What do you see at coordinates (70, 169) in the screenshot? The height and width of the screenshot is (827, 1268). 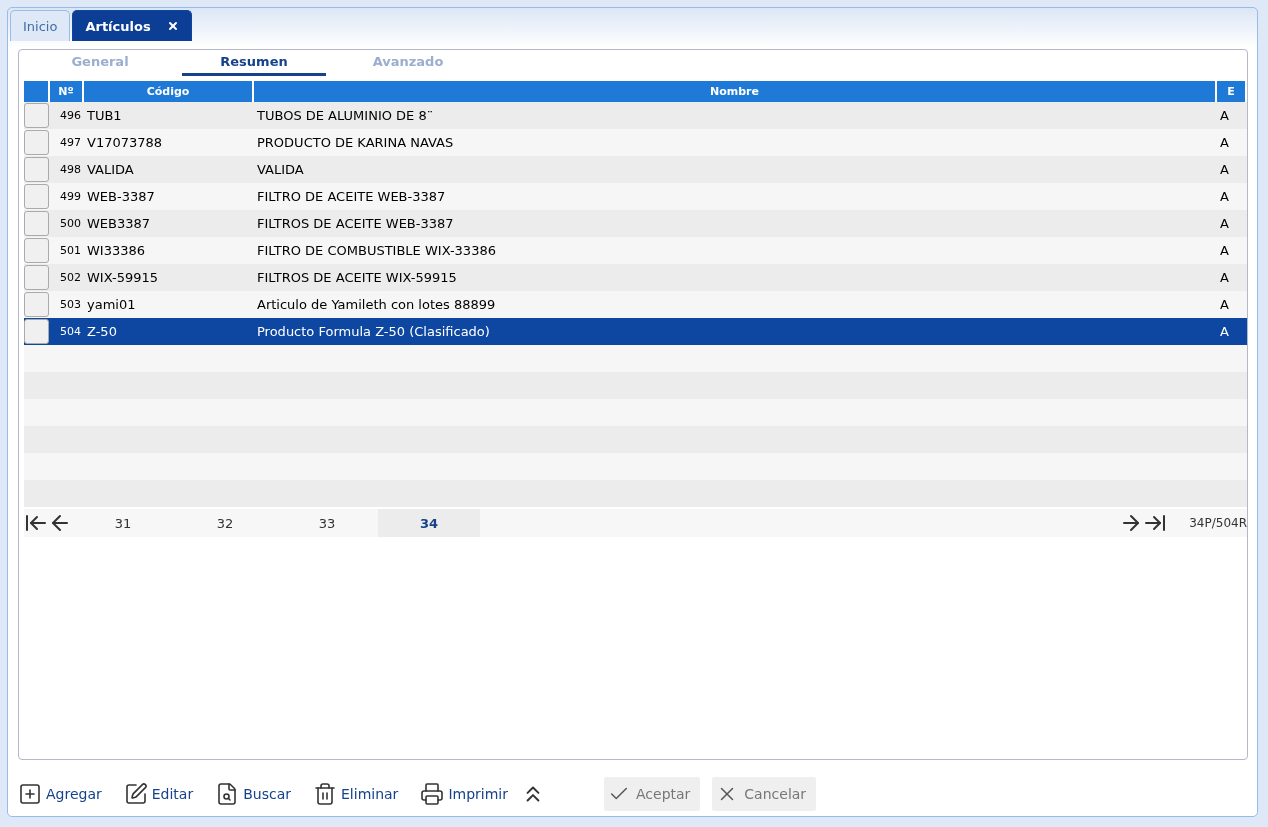 I see `row-number: 498` at bounding box center [70, 169].